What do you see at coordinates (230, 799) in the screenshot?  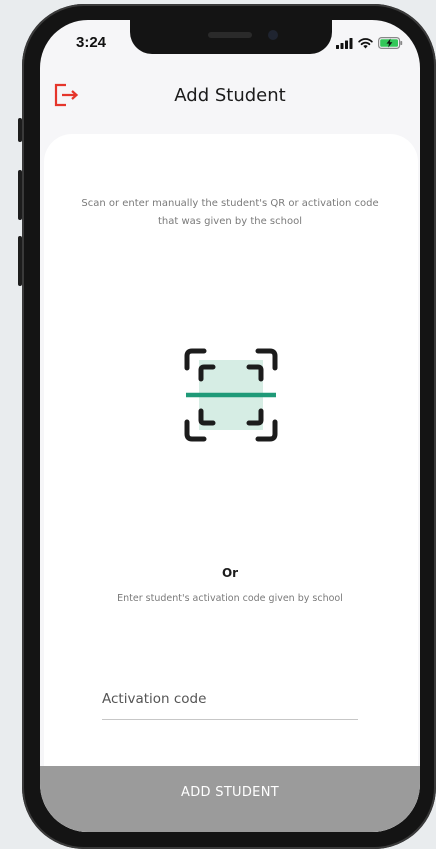 I see `add-student-button: ADD STUDENT` at bounding box center [230, 799].